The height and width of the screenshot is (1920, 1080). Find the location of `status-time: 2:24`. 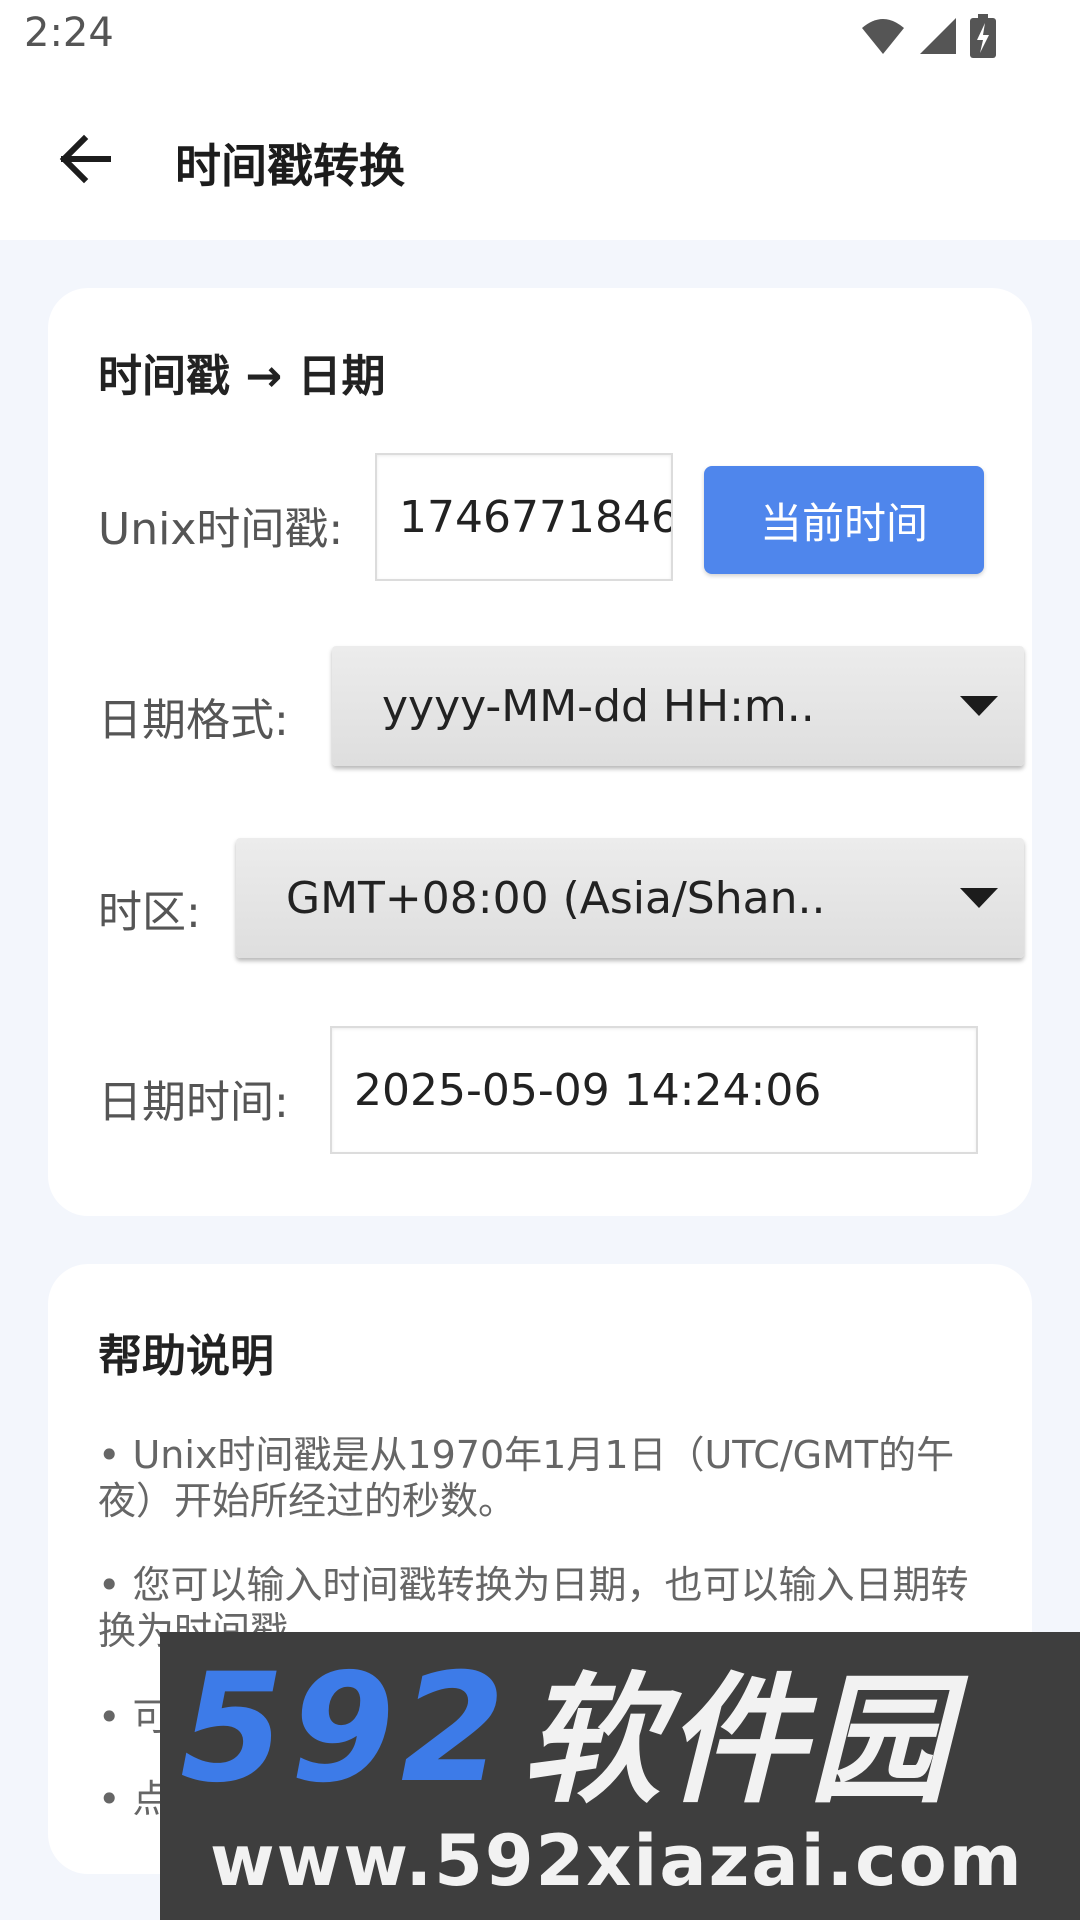

status-time: 2:24 is located at coordinates (69, 33).